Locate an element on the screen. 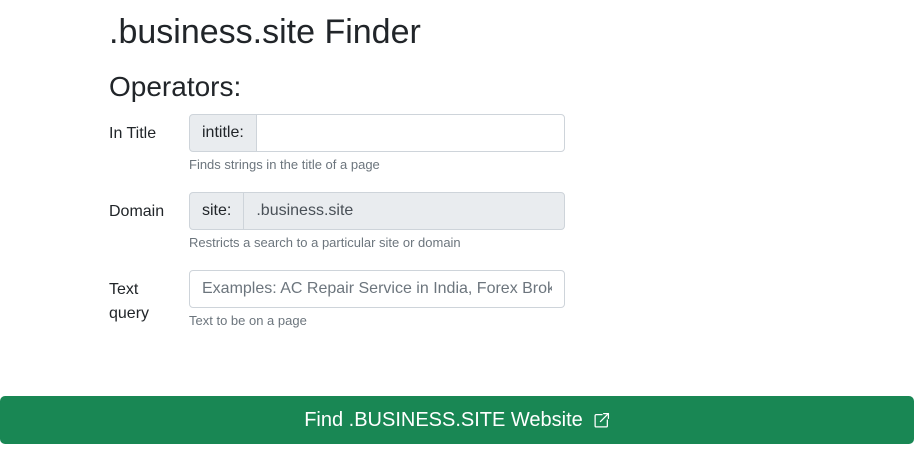  intitle-input-group: intitle: is located at coordinates (377, 133).